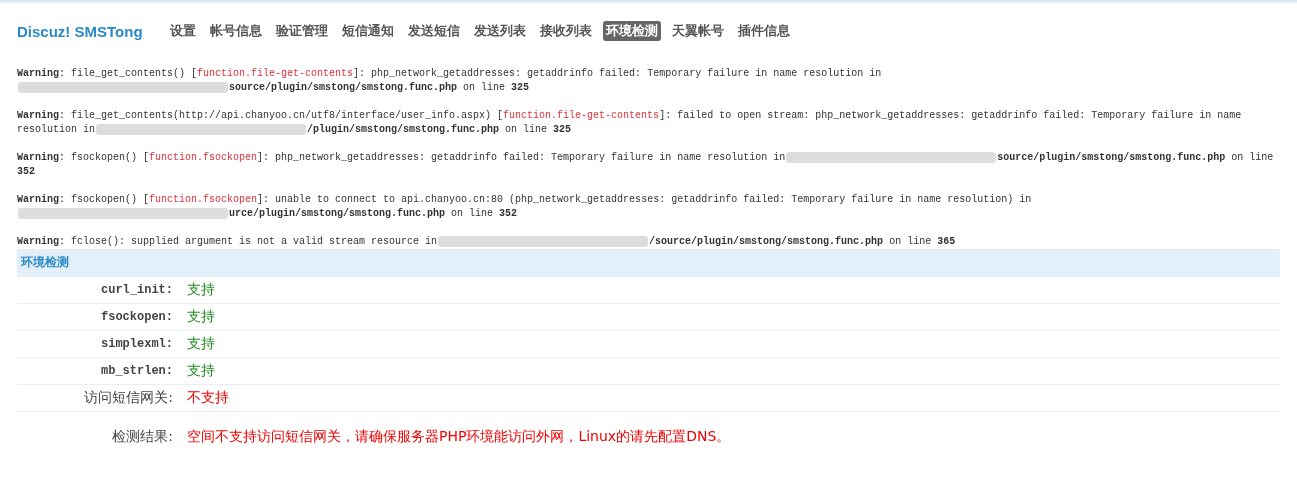  What do you see at coordinates (763, 31) in the screenshot?
I see `nav-tab: 插件信息` at bounding box center [763, 31].